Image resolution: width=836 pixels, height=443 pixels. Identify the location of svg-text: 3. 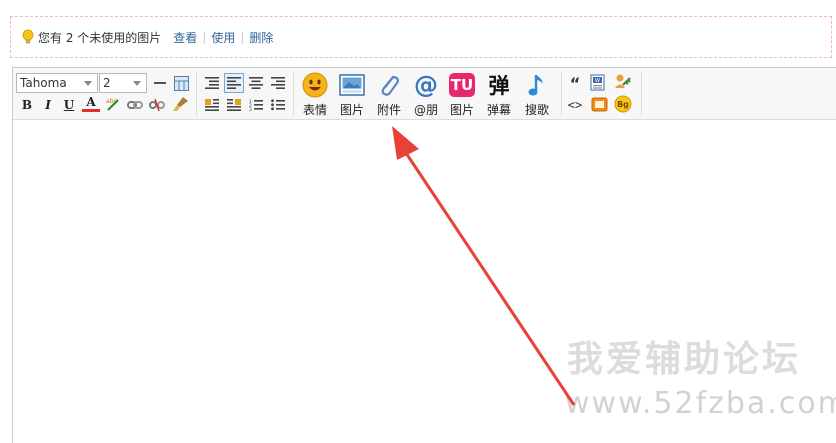
(250, 109).